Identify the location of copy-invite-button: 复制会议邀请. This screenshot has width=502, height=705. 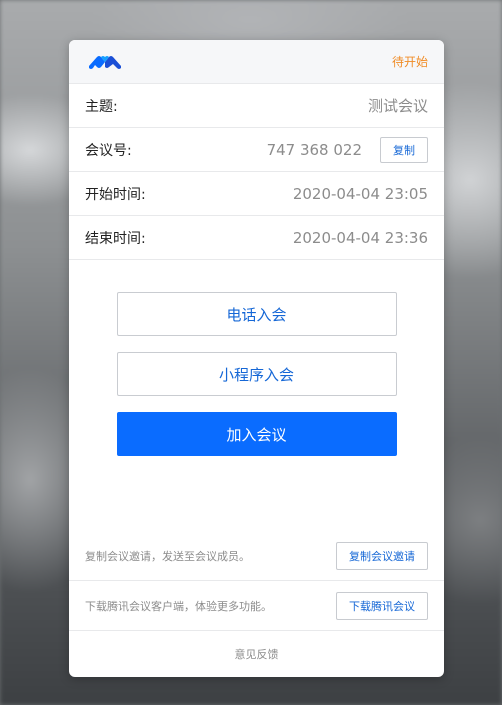
(382, 555).